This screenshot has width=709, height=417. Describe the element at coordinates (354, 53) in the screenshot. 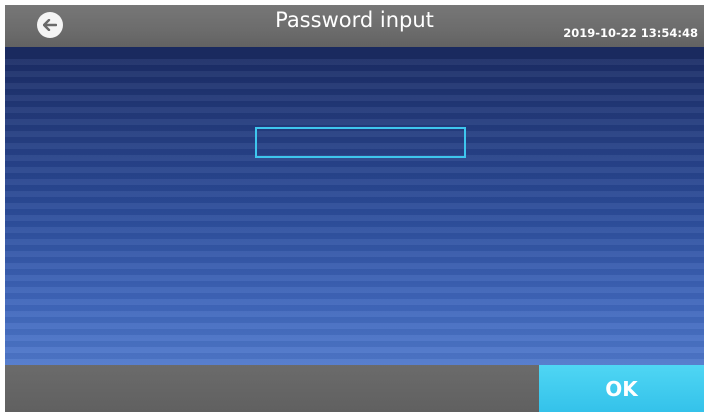

I see `content-top-band` at that location.